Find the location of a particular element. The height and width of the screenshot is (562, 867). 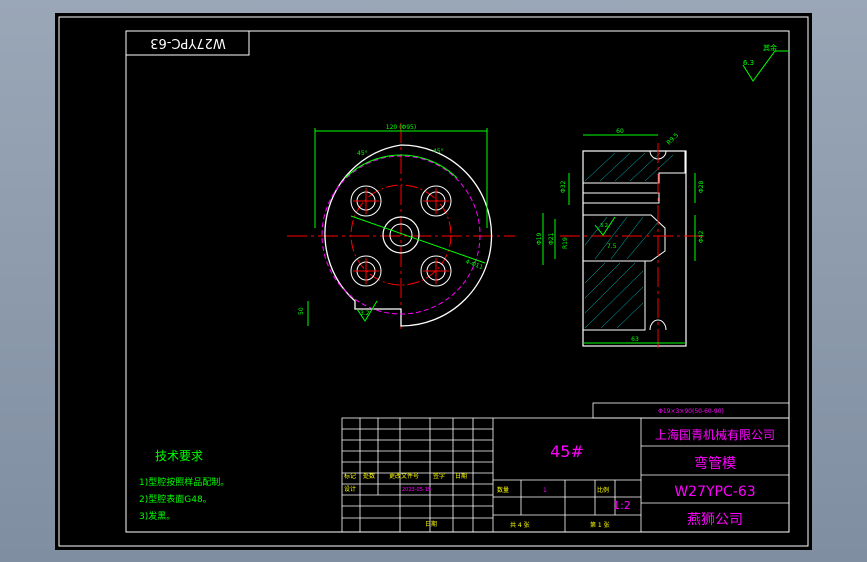

tb-sheet-no: 第 1 张 is located at coordinates (600, 525).